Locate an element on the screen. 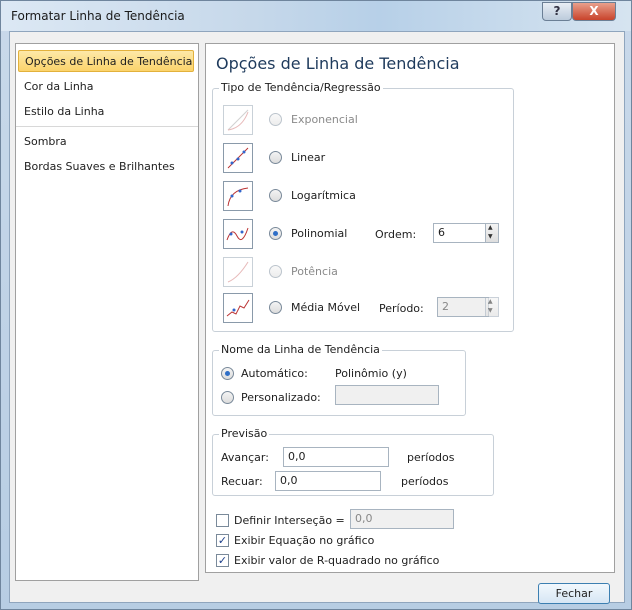  personalizado-input is located at coordinates (387, 395).